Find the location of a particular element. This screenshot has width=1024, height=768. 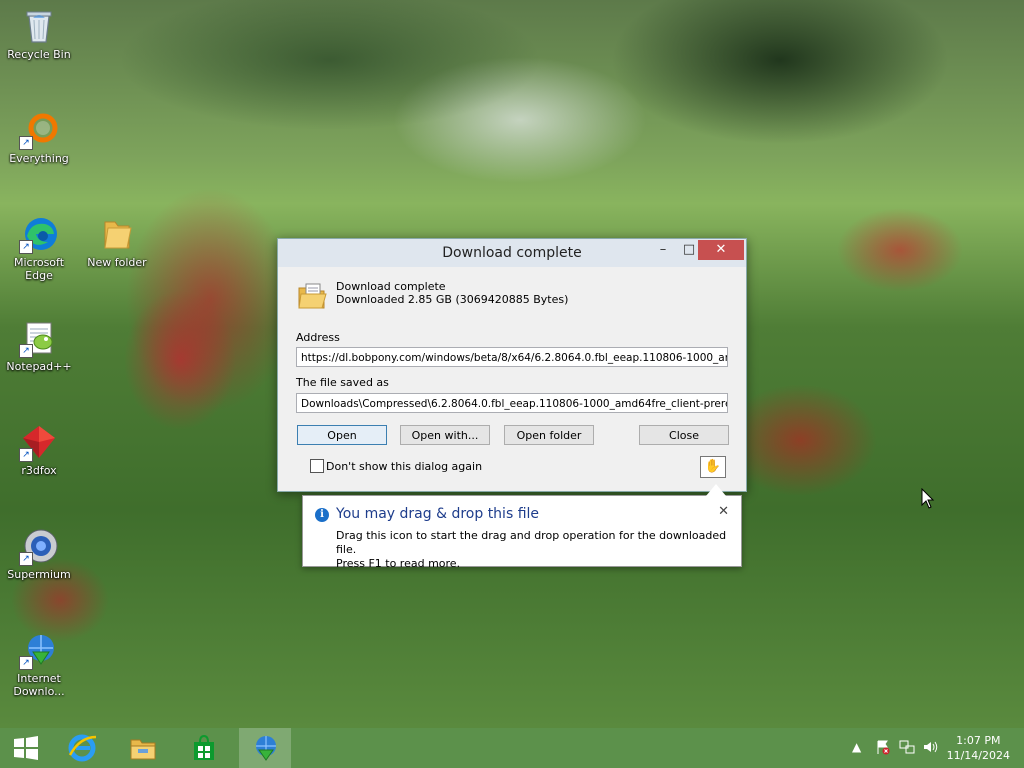

everything-search-icon: ↗ is located at coordinates (39, 130).